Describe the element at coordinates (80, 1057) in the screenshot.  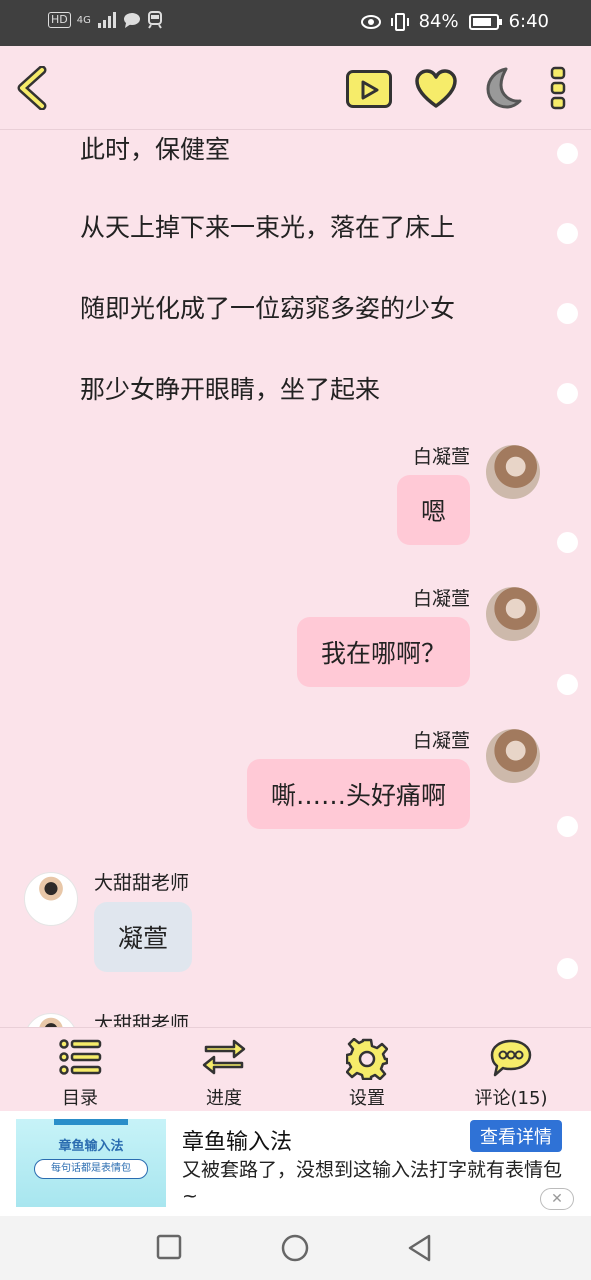
I see `list-icon` at that location.